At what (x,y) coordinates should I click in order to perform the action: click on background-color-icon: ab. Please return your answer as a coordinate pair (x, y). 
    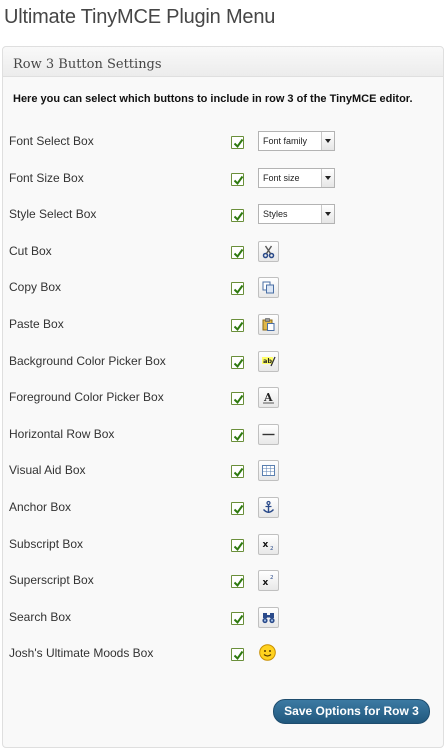
    Looking at the image, I should click on (268, 361).